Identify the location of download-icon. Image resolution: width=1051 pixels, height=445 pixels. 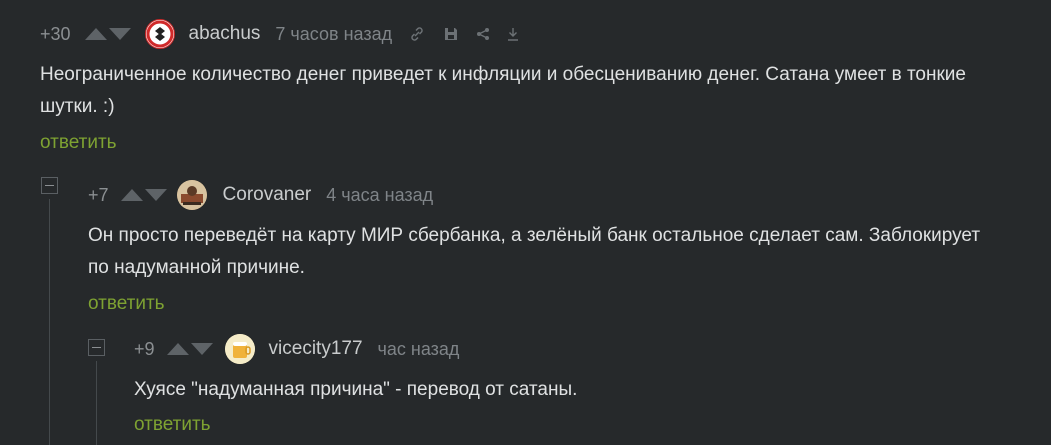
(513, 34).